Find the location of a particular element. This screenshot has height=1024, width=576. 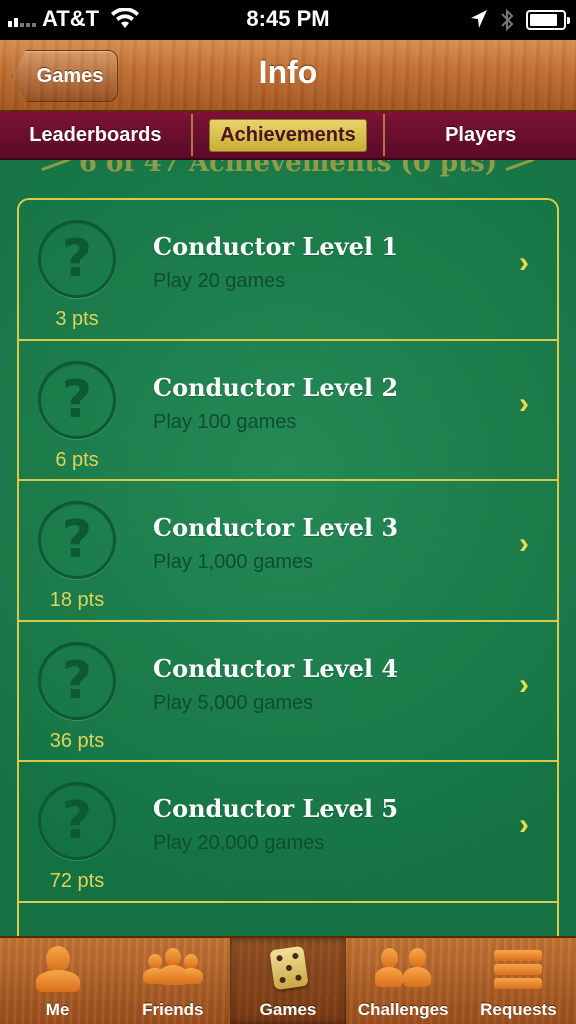

location-arrow-icon is located at coordinates (479, 19).